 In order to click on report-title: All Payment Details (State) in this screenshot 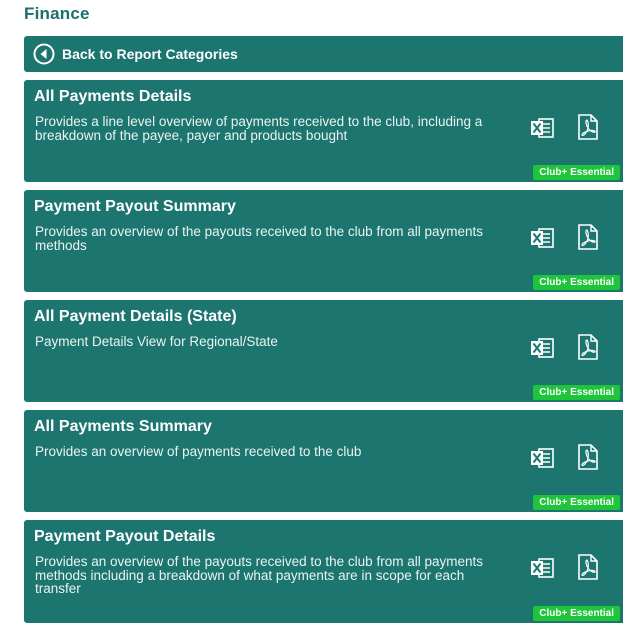, I will do `click(135, 316)`.